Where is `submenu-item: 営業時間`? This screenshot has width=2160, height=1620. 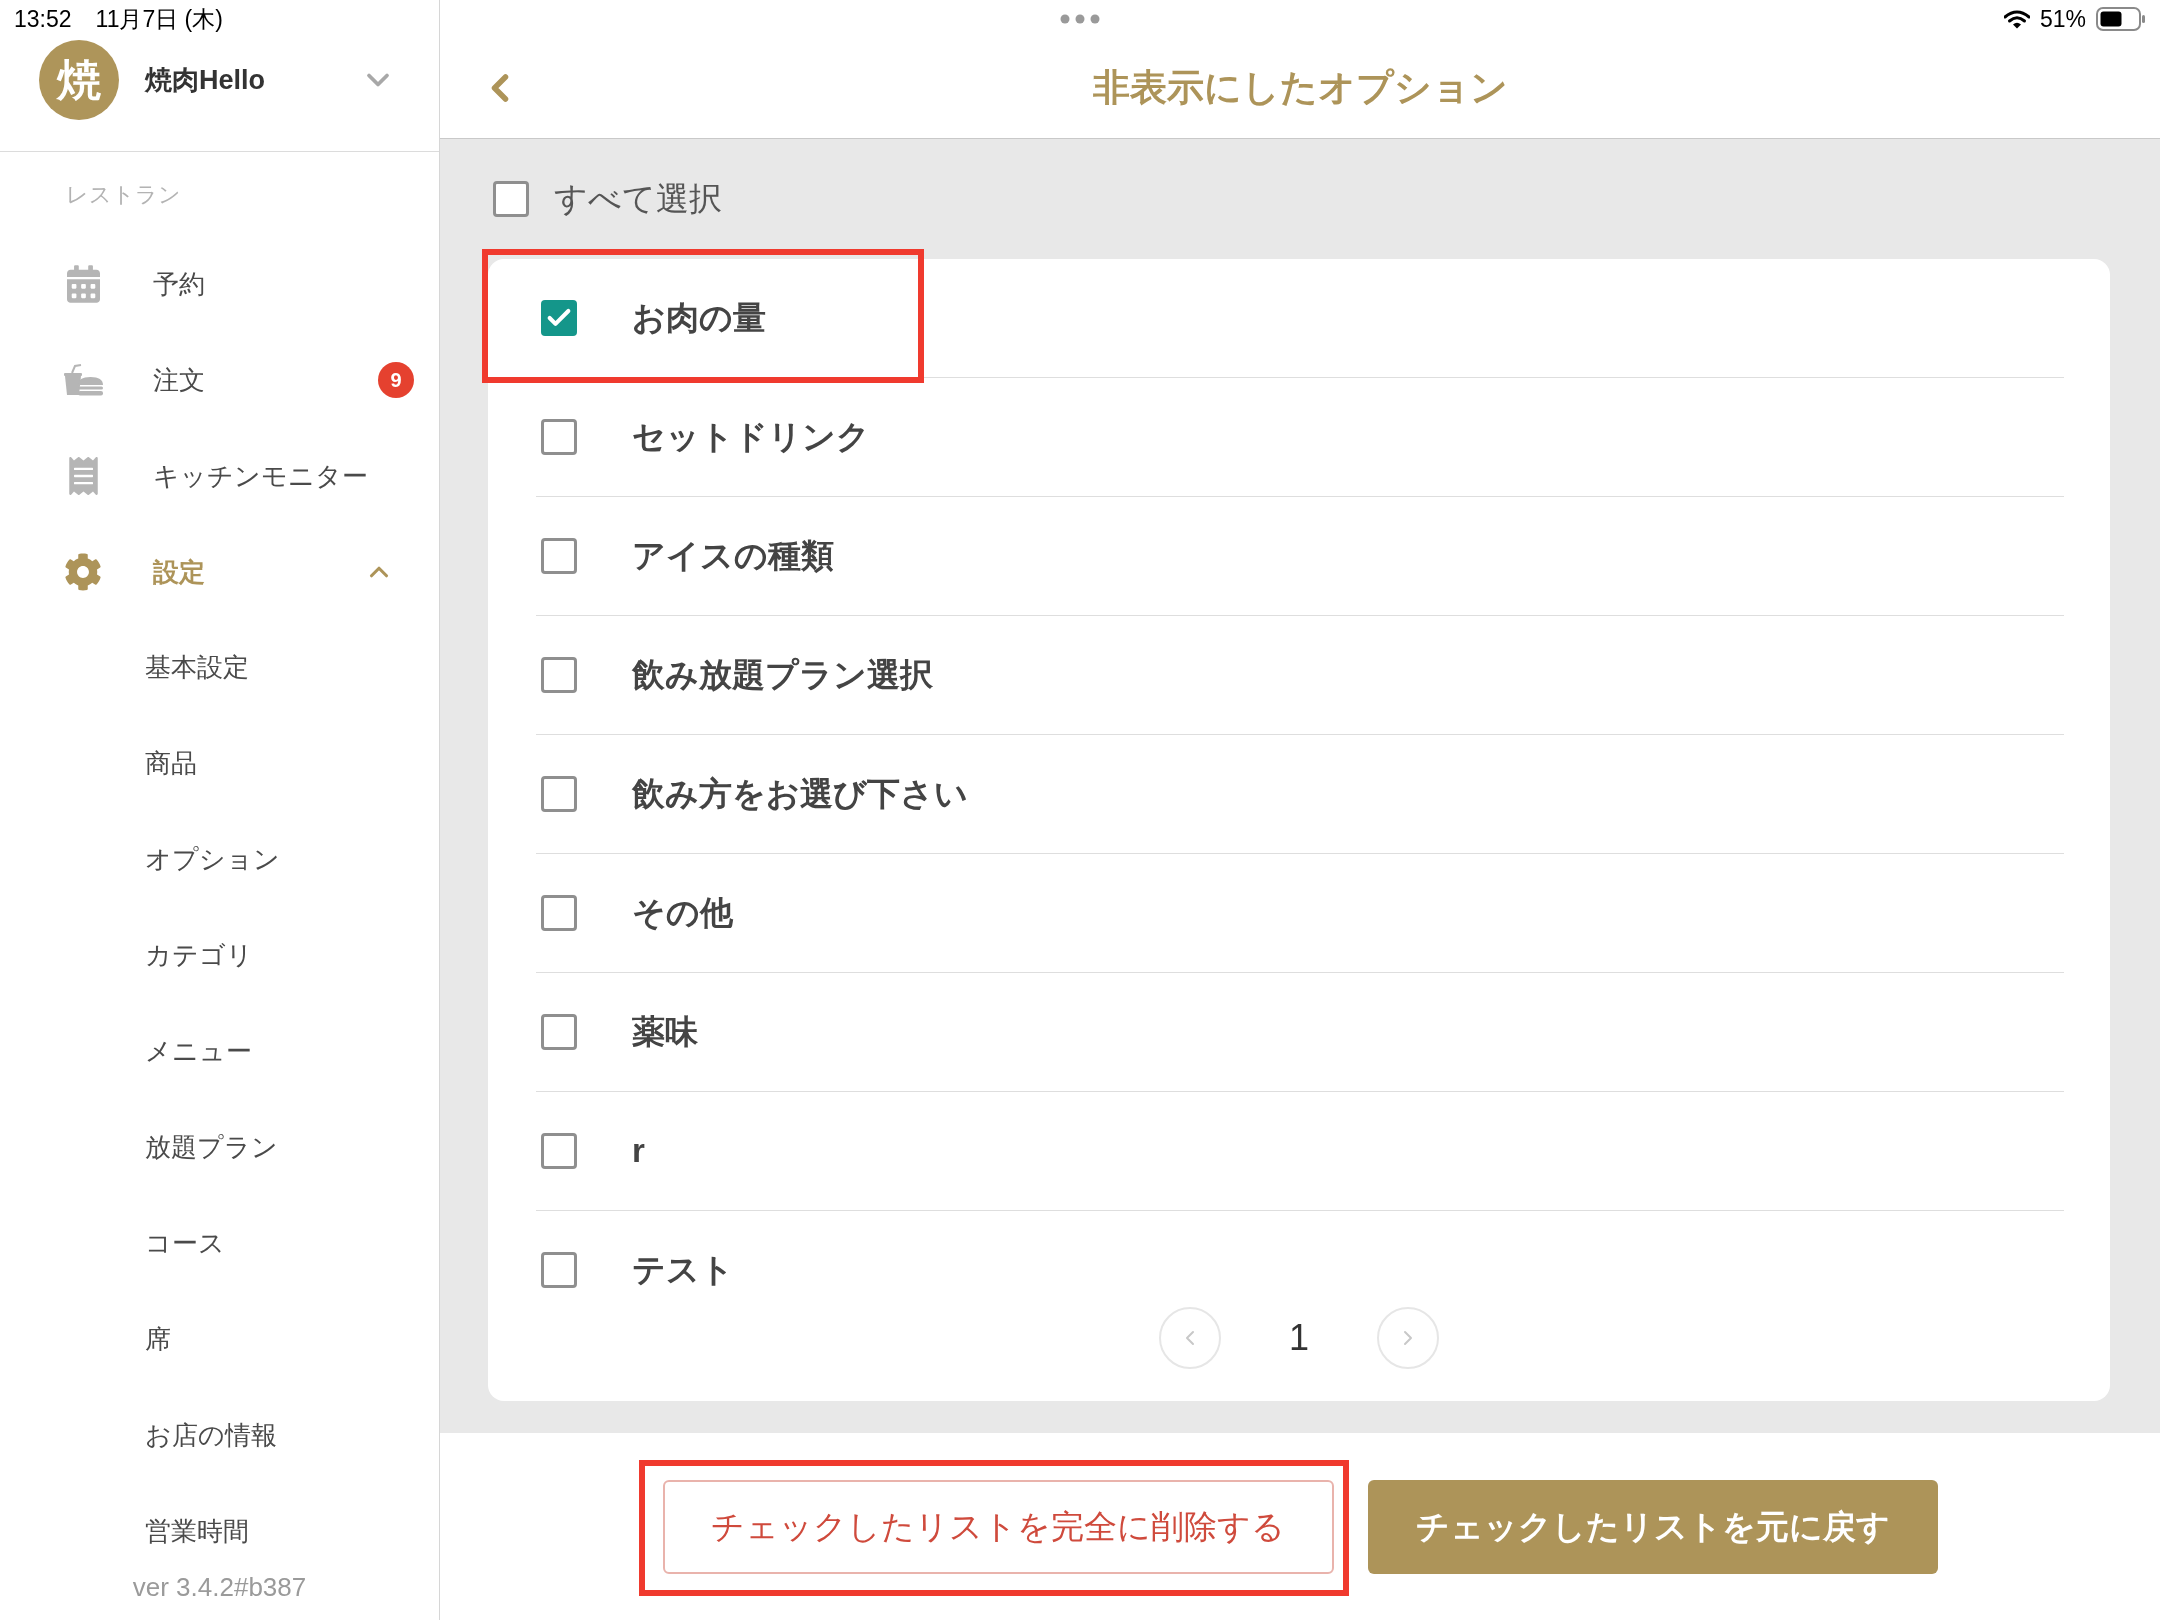
submenu-item: 営業時間 is located at coordinates (197, 1532).